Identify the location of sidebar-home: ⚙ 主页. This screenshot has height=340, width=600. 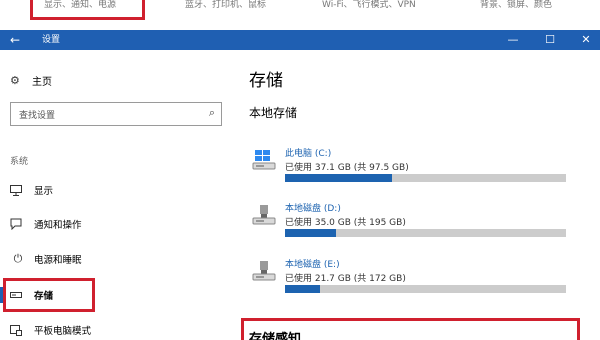
(31, 80).